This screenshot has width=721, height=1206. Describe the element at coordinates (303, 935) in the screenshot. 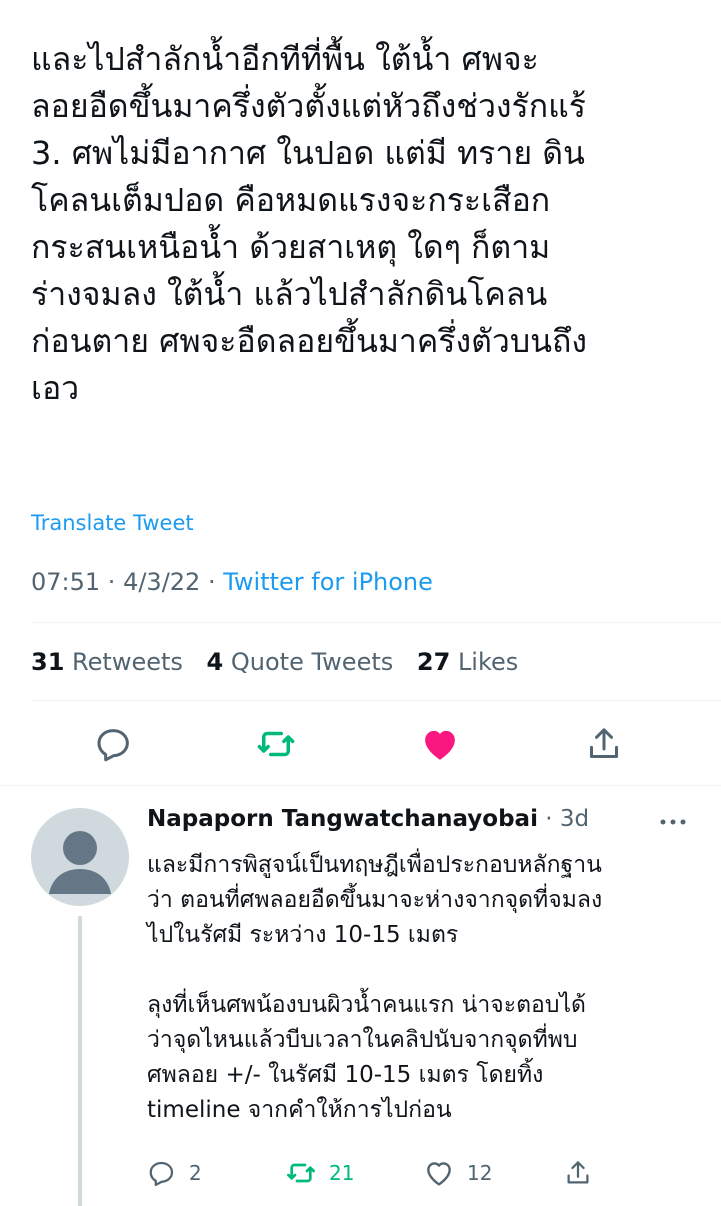

I see `reply-text-line: ไปในรัศมี ระหว่าง 10-15 เมตร` at that location.